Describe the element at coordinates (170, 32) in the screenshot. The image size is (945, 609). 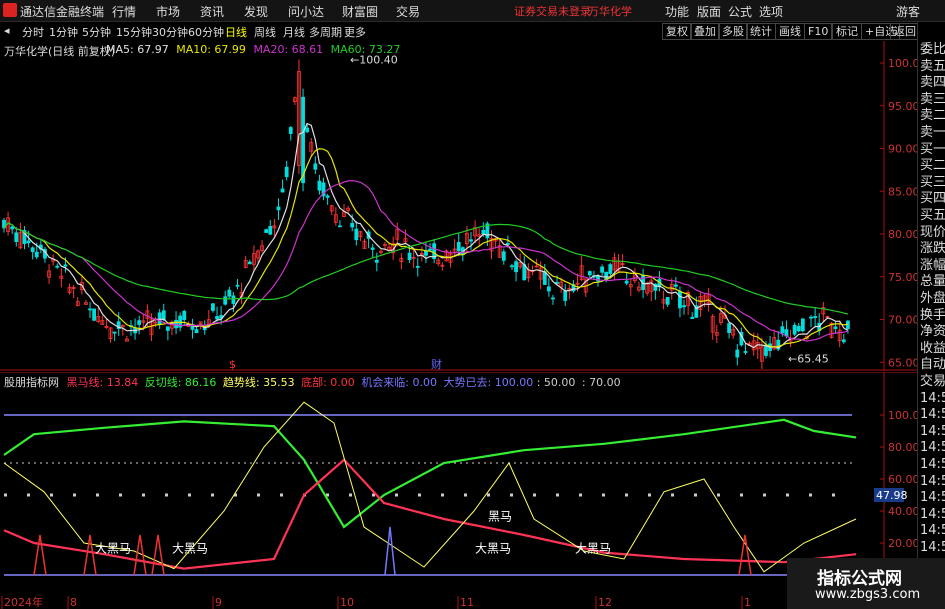
I see `period-30min: 30分钟` at that location.